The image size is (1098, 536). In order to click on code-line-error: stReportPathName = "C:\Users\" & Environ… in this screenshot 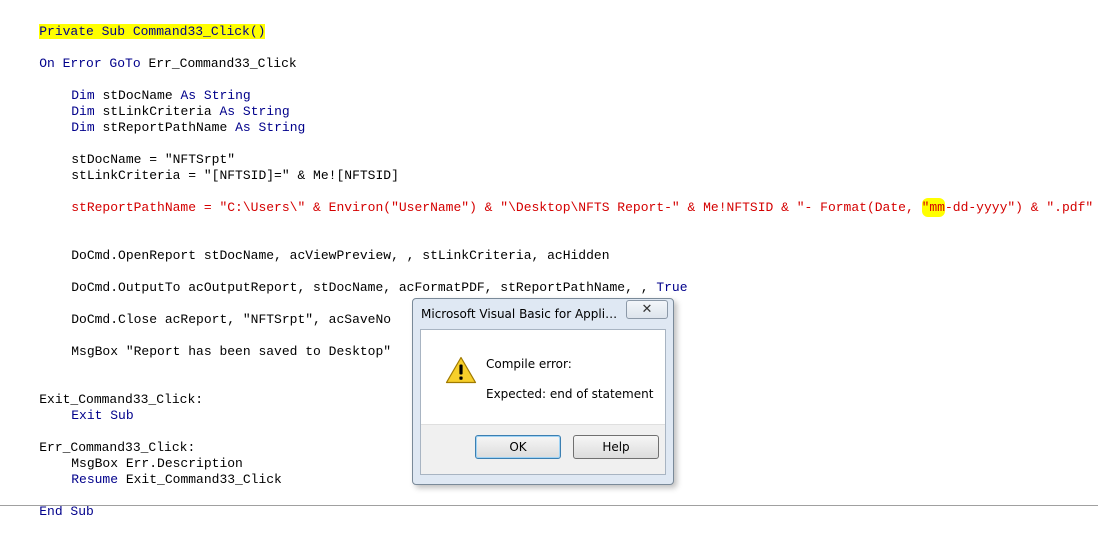, I will do `click(550, 200)`.